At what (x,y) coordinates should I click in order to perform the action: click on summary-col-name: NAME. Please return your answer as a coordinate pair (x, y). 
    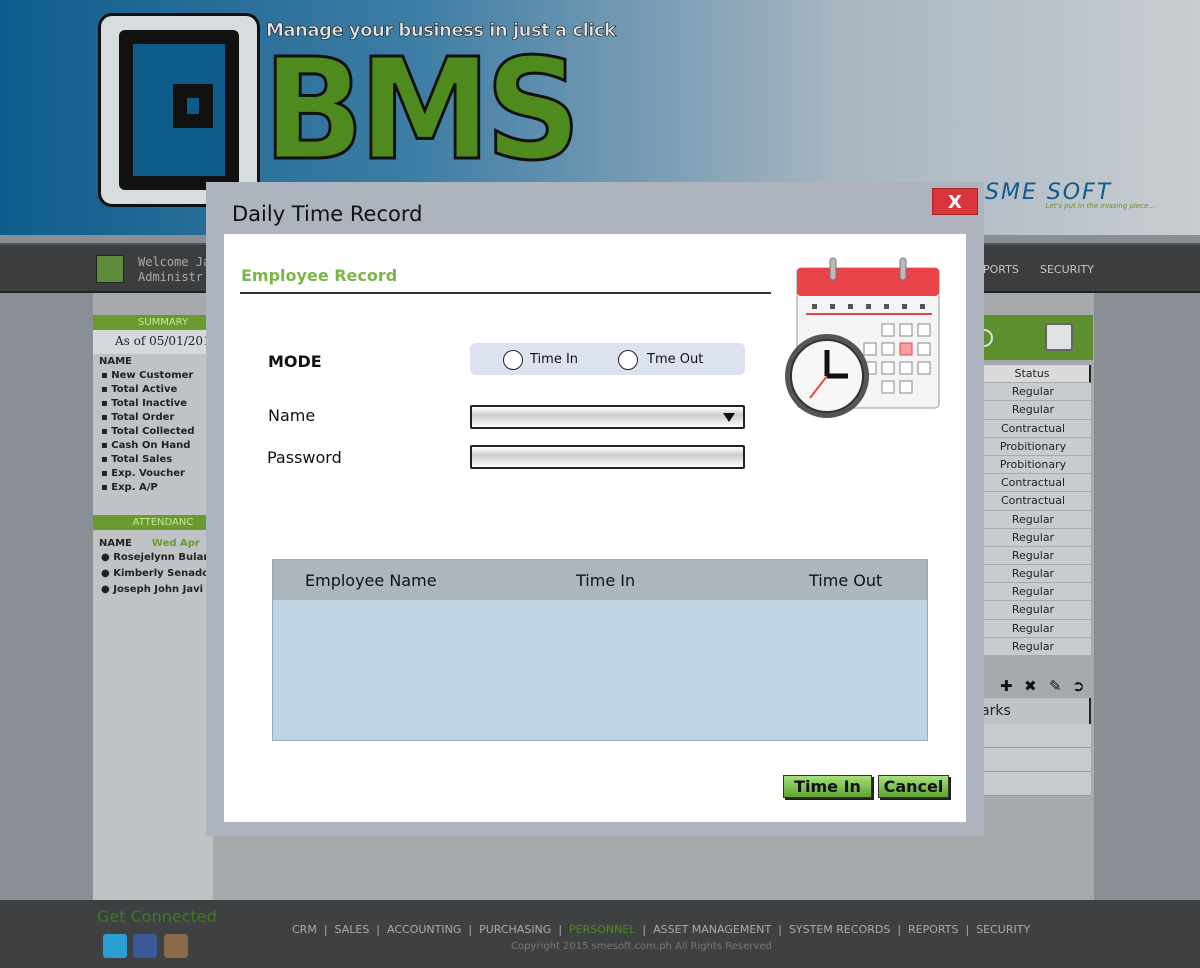
    Looking at the image, I should click on (115, 361).